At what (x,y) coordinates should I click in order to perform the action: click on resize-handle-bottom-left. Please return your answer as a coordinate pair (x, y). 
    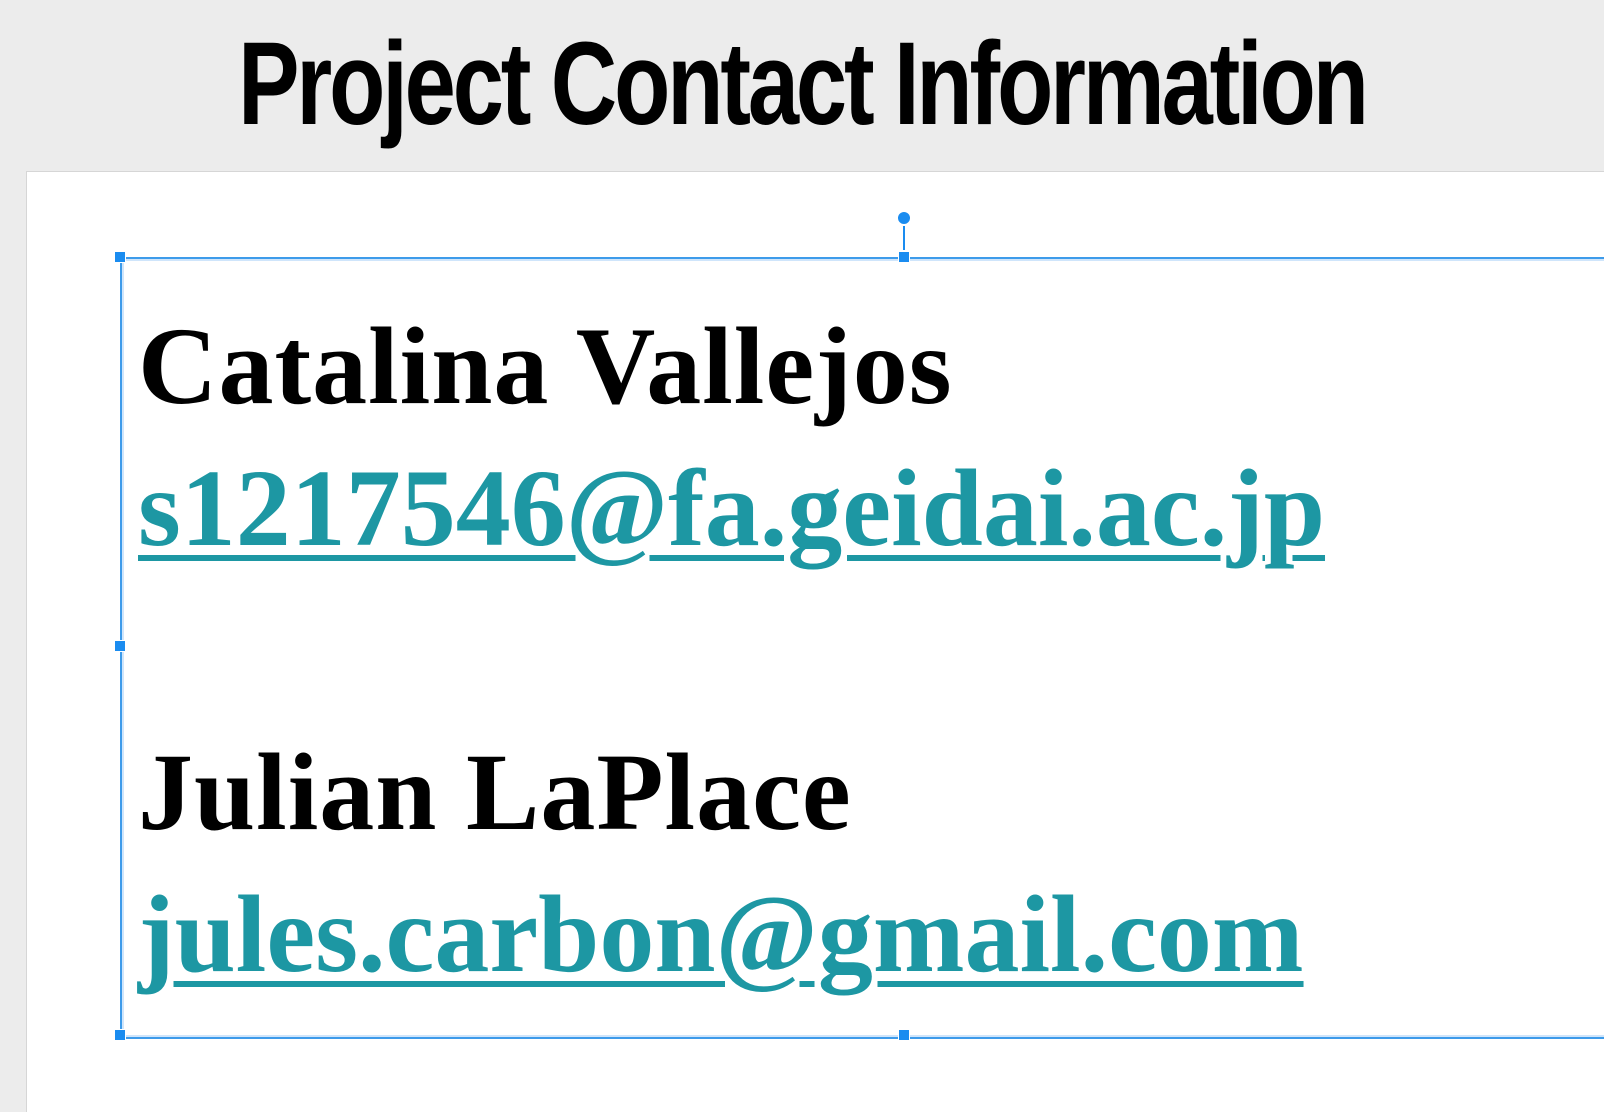
    Looking at the image, I should click on (120, 1035).